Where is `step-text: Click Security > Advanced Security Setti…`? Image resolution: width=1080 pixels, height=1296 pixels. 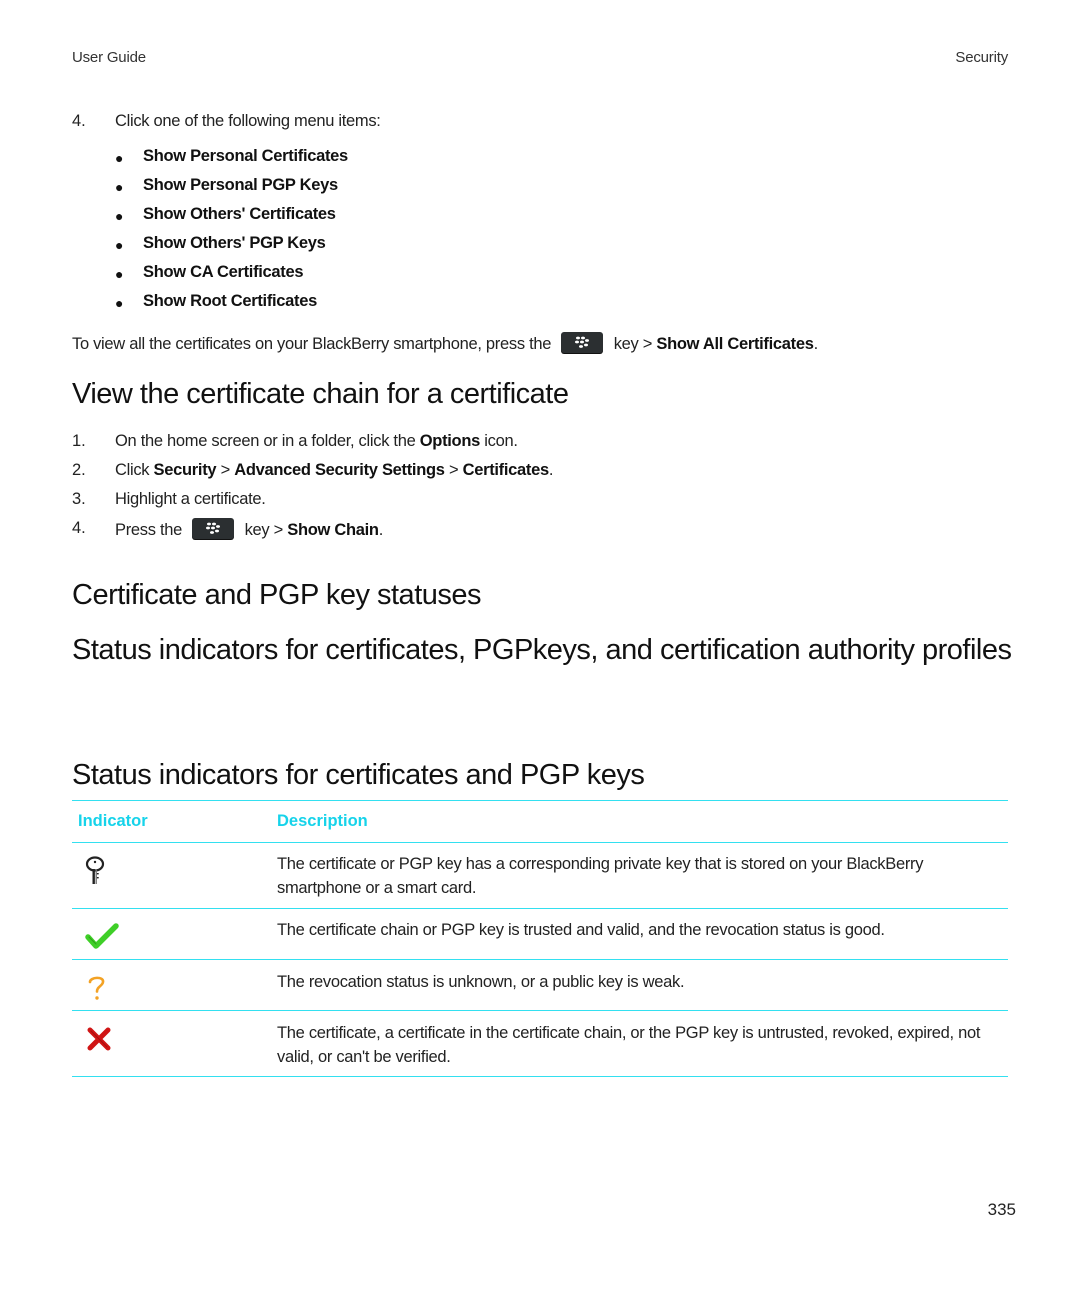 step-text: Click Security > Advanced Security Setti… is located at coordinates (334, 470).